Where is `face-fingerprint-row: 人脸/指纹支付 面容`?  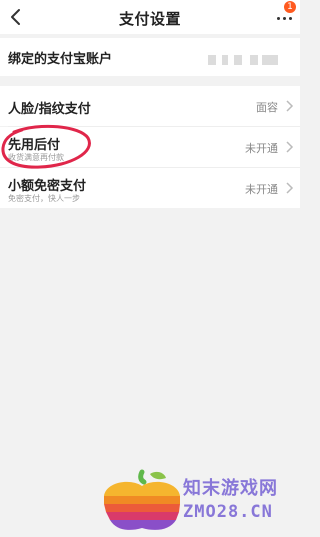 face-fingerprint-row: 人脸/指纹支付 面容 is located at coordinates (150, 106).